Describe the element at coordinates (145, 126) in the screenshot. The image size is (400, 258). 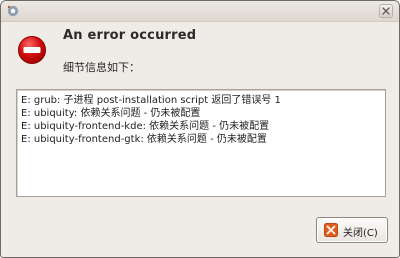
I see `details-line: E: ubiquity-frontend-kde: 依赖关系问题 - 仍未被配置` at that location.